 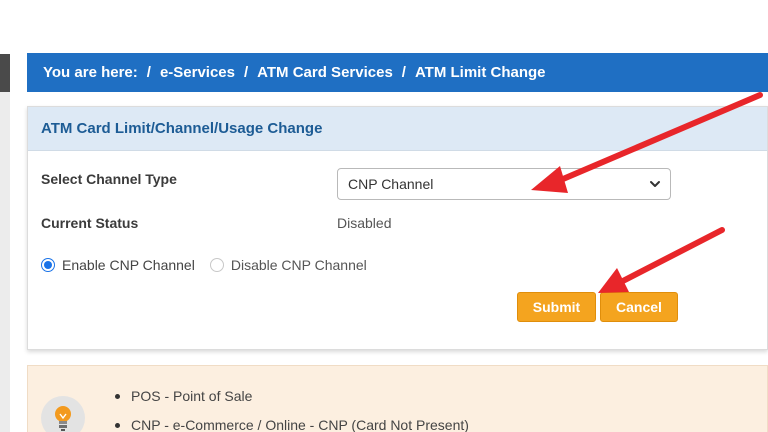 What do you see at coordinates (128, 265) in the screenshot?
I see `enable-cnp-label: Enable CNP Channel` at bounding box center [128, 265].